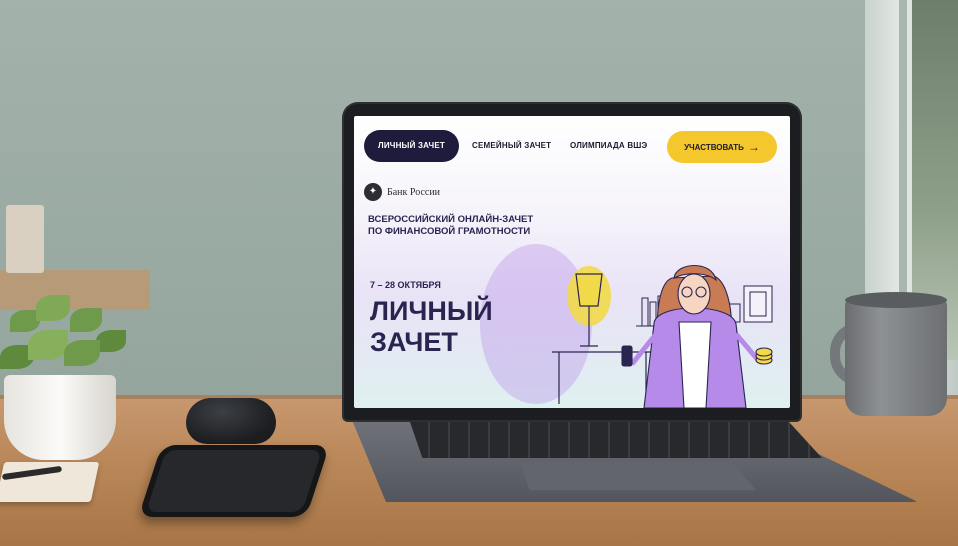 The image size is (958, 546). What do you see at coordinates (753, 147) in the screenshot?
I see `arrow-right-icon: →` at bounding box center [753, 147].